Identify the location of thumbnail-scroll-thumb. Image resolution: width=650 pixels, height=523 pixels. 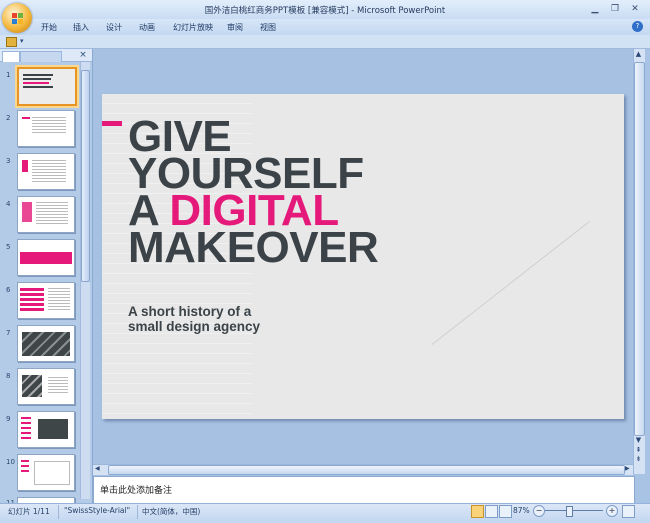
(85, 176).